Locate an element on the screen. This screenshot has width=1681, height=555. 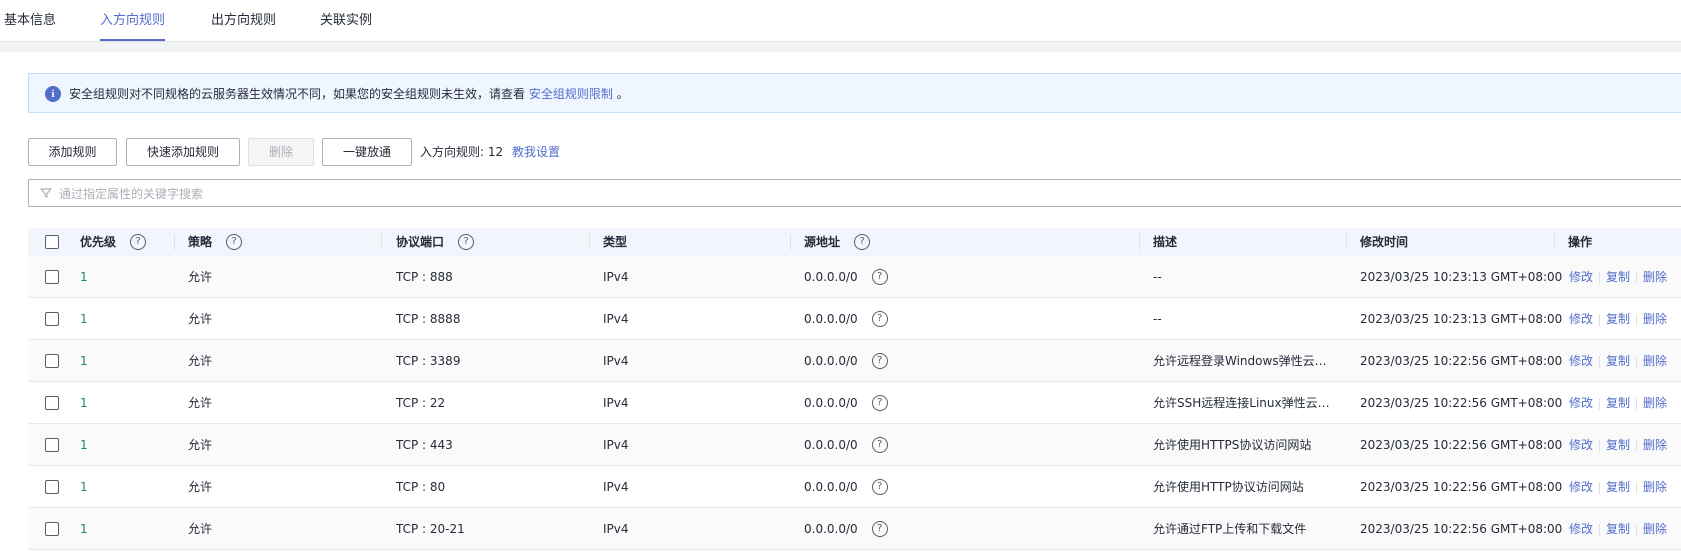
cell-protocol-port: TCP : 3389 is located at coordinates (428, 361).